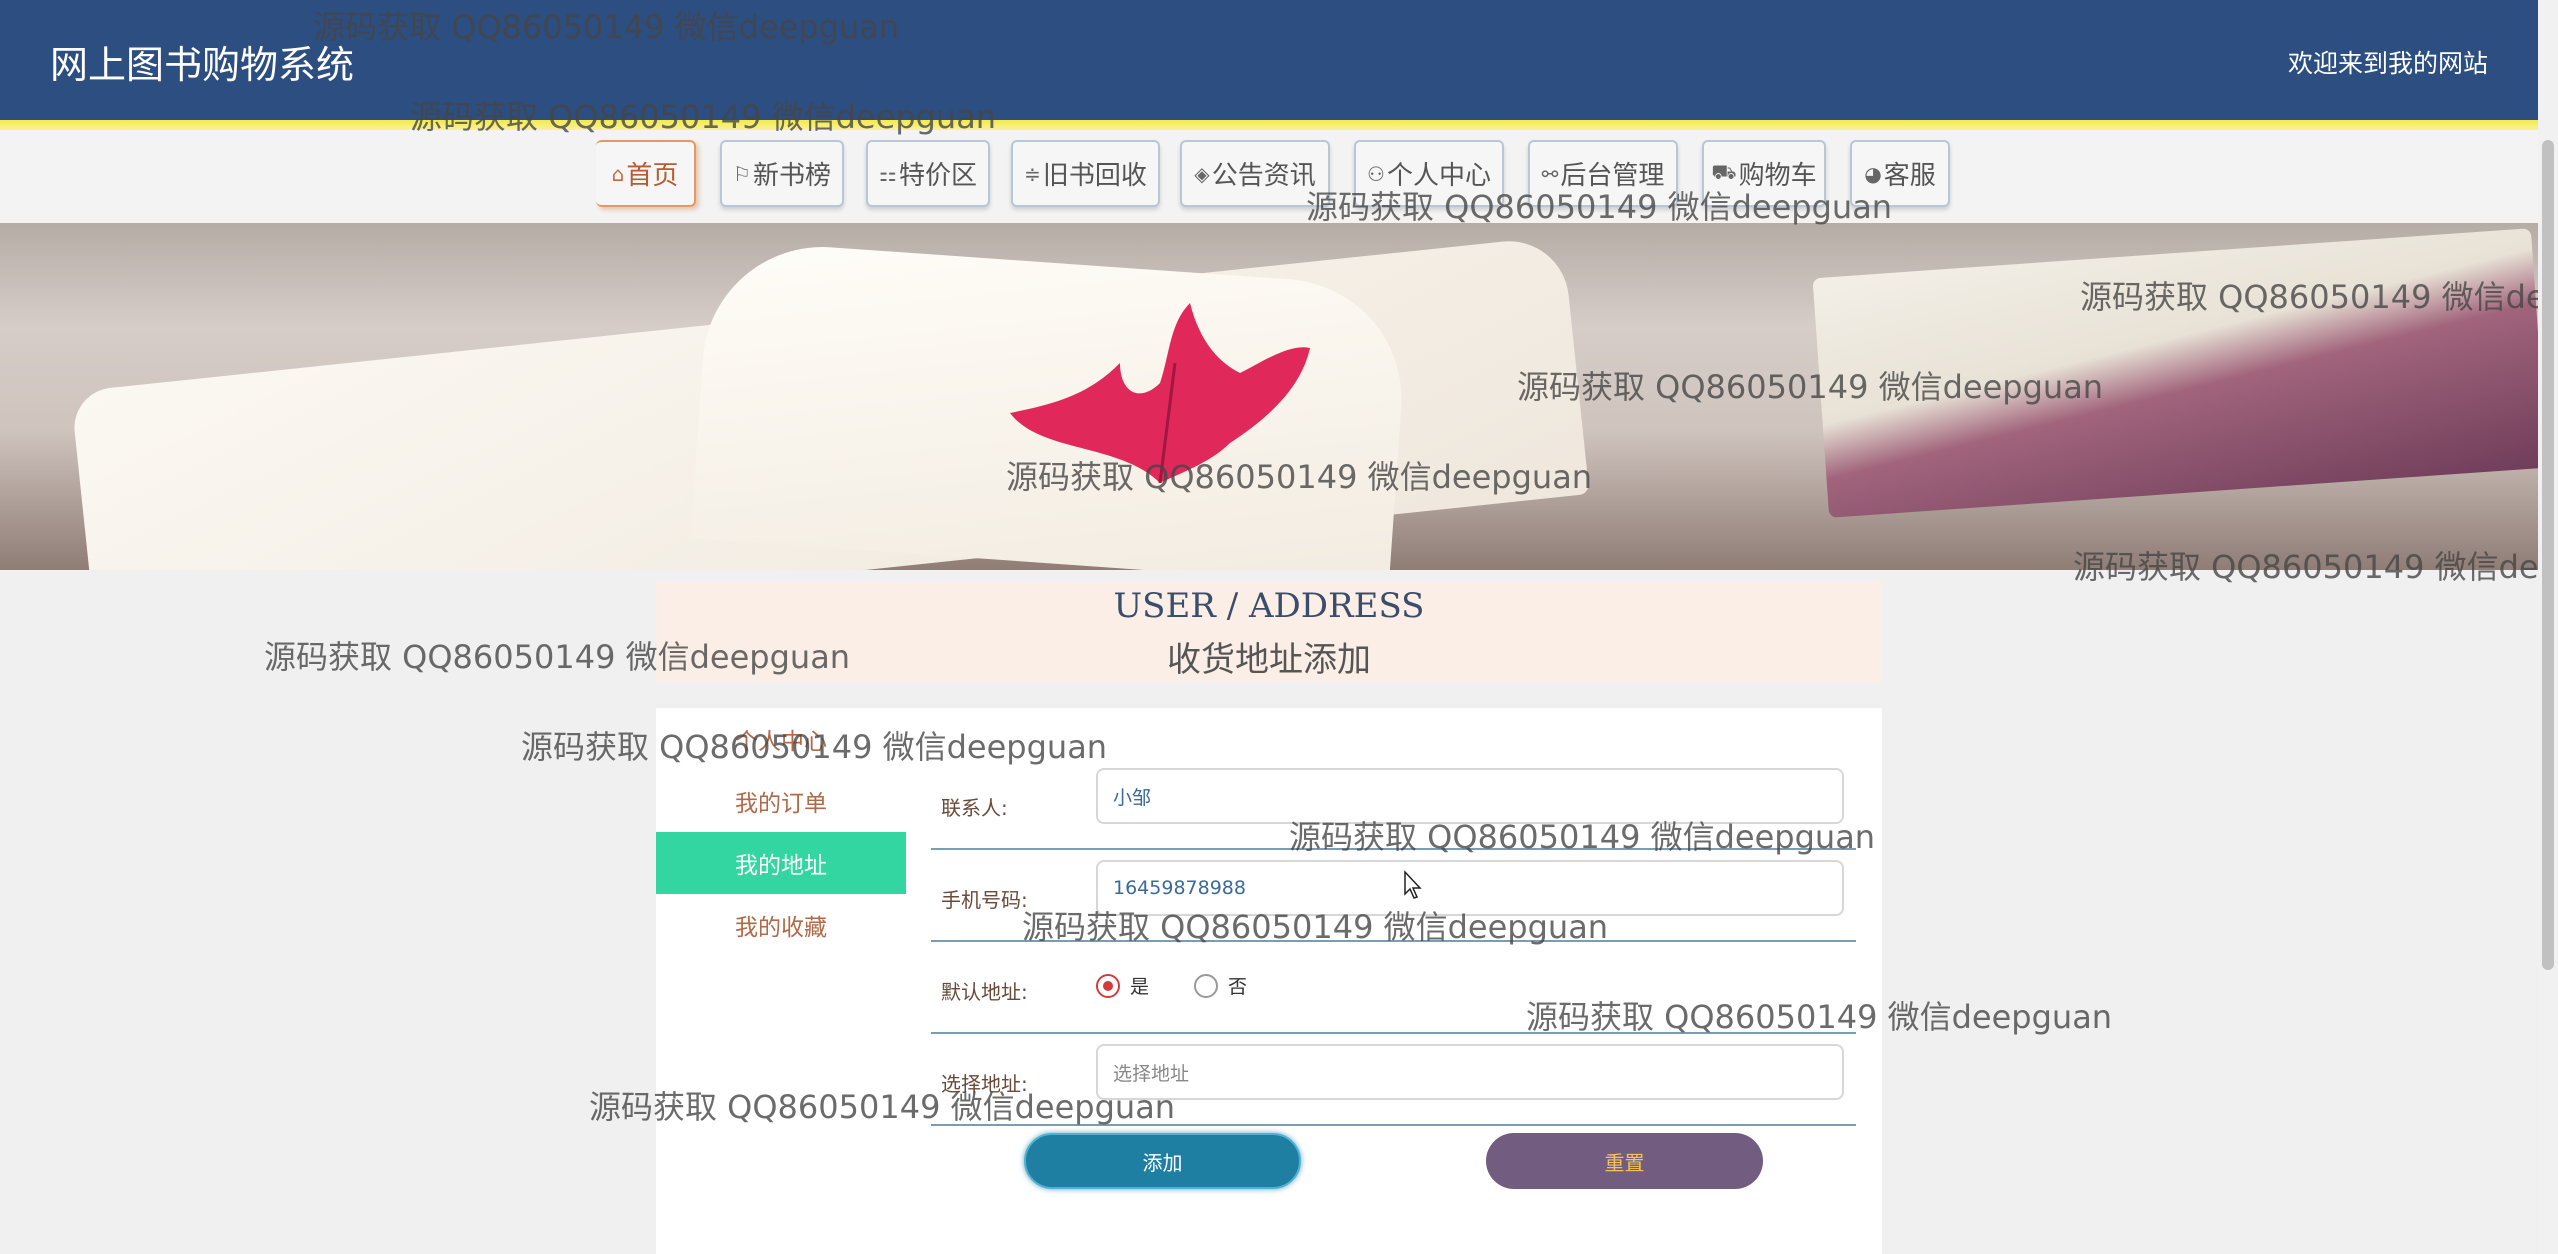 The width and height of the screenshot is (2558, 1254). What do you see at coordinates (1470, 796) in the screenshot?
I see `contact-input: 小邹` at bounding box center [1470, 796].